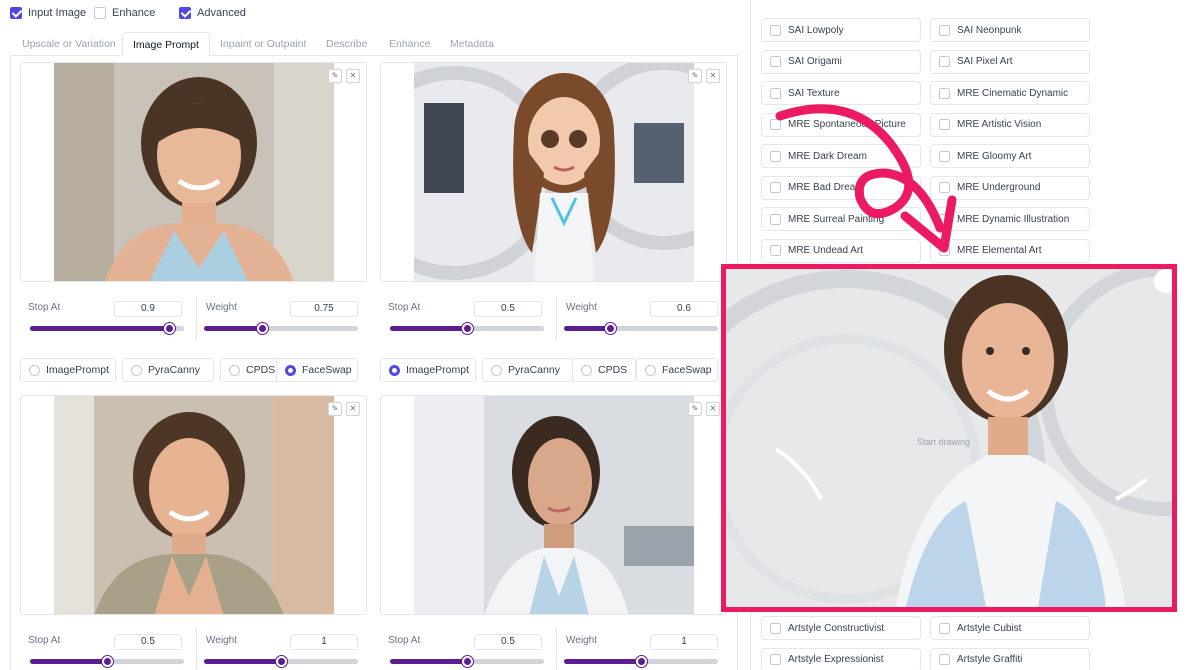 This screenshot has width=1200, height=670. Describe the element at coordinates (1013, 219) in the screenshot. I see `style-option-label: MRE Dynamic Illustration` at that location.